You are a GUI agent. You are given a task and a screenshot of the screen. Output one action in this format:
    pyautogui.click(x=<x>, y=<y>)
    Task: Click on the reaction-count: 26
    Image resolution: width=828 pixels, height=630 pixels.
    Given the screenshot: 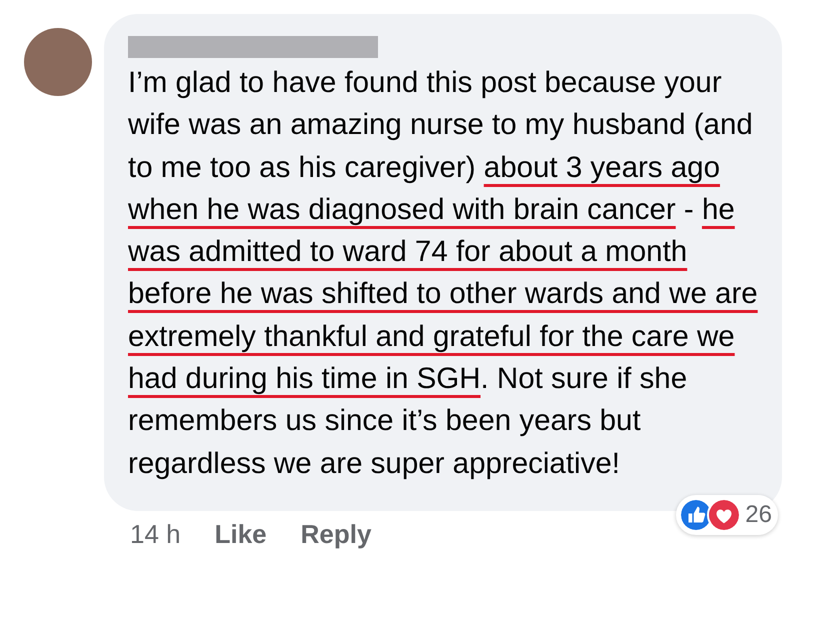 What is the action you would take?
    pyautogui.click(x=758, y=514)
    